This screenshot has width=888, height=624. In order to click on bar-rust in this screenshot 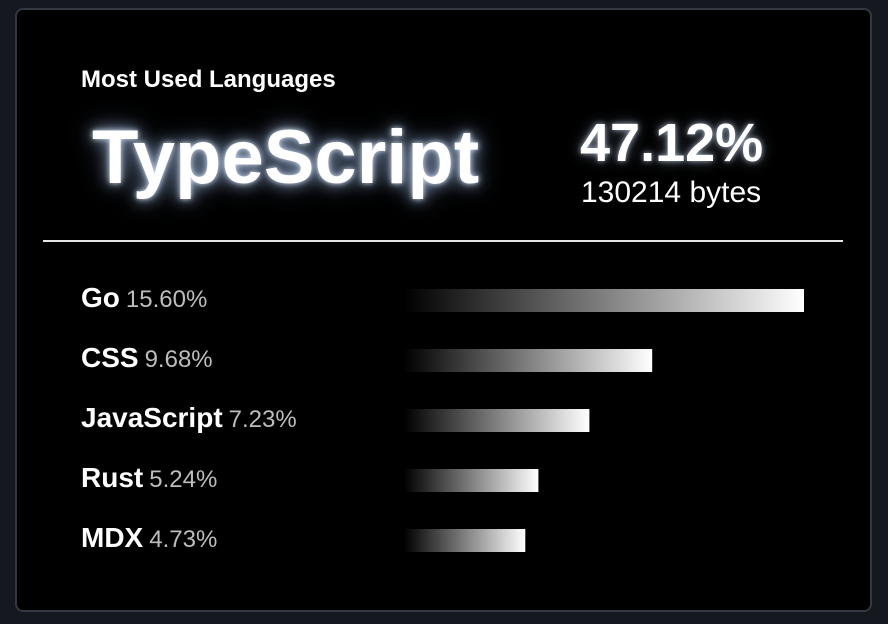, I will do `click(471, 480)`.